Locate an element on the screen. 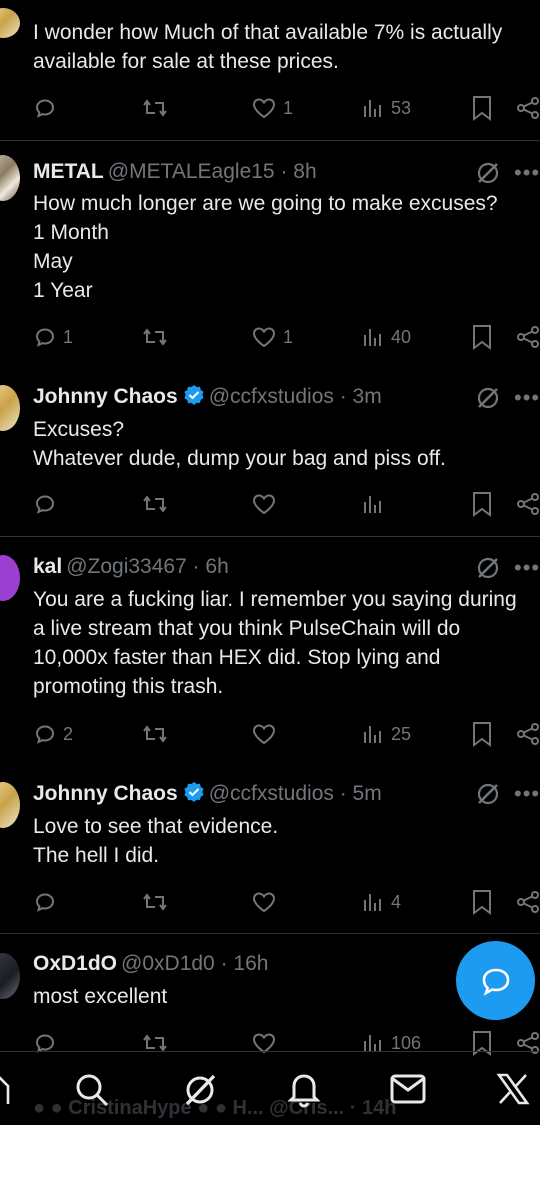 The image size is (540, 1200). handle-time: @Zogi33467 · 6h is located at coordinates (147, 566).